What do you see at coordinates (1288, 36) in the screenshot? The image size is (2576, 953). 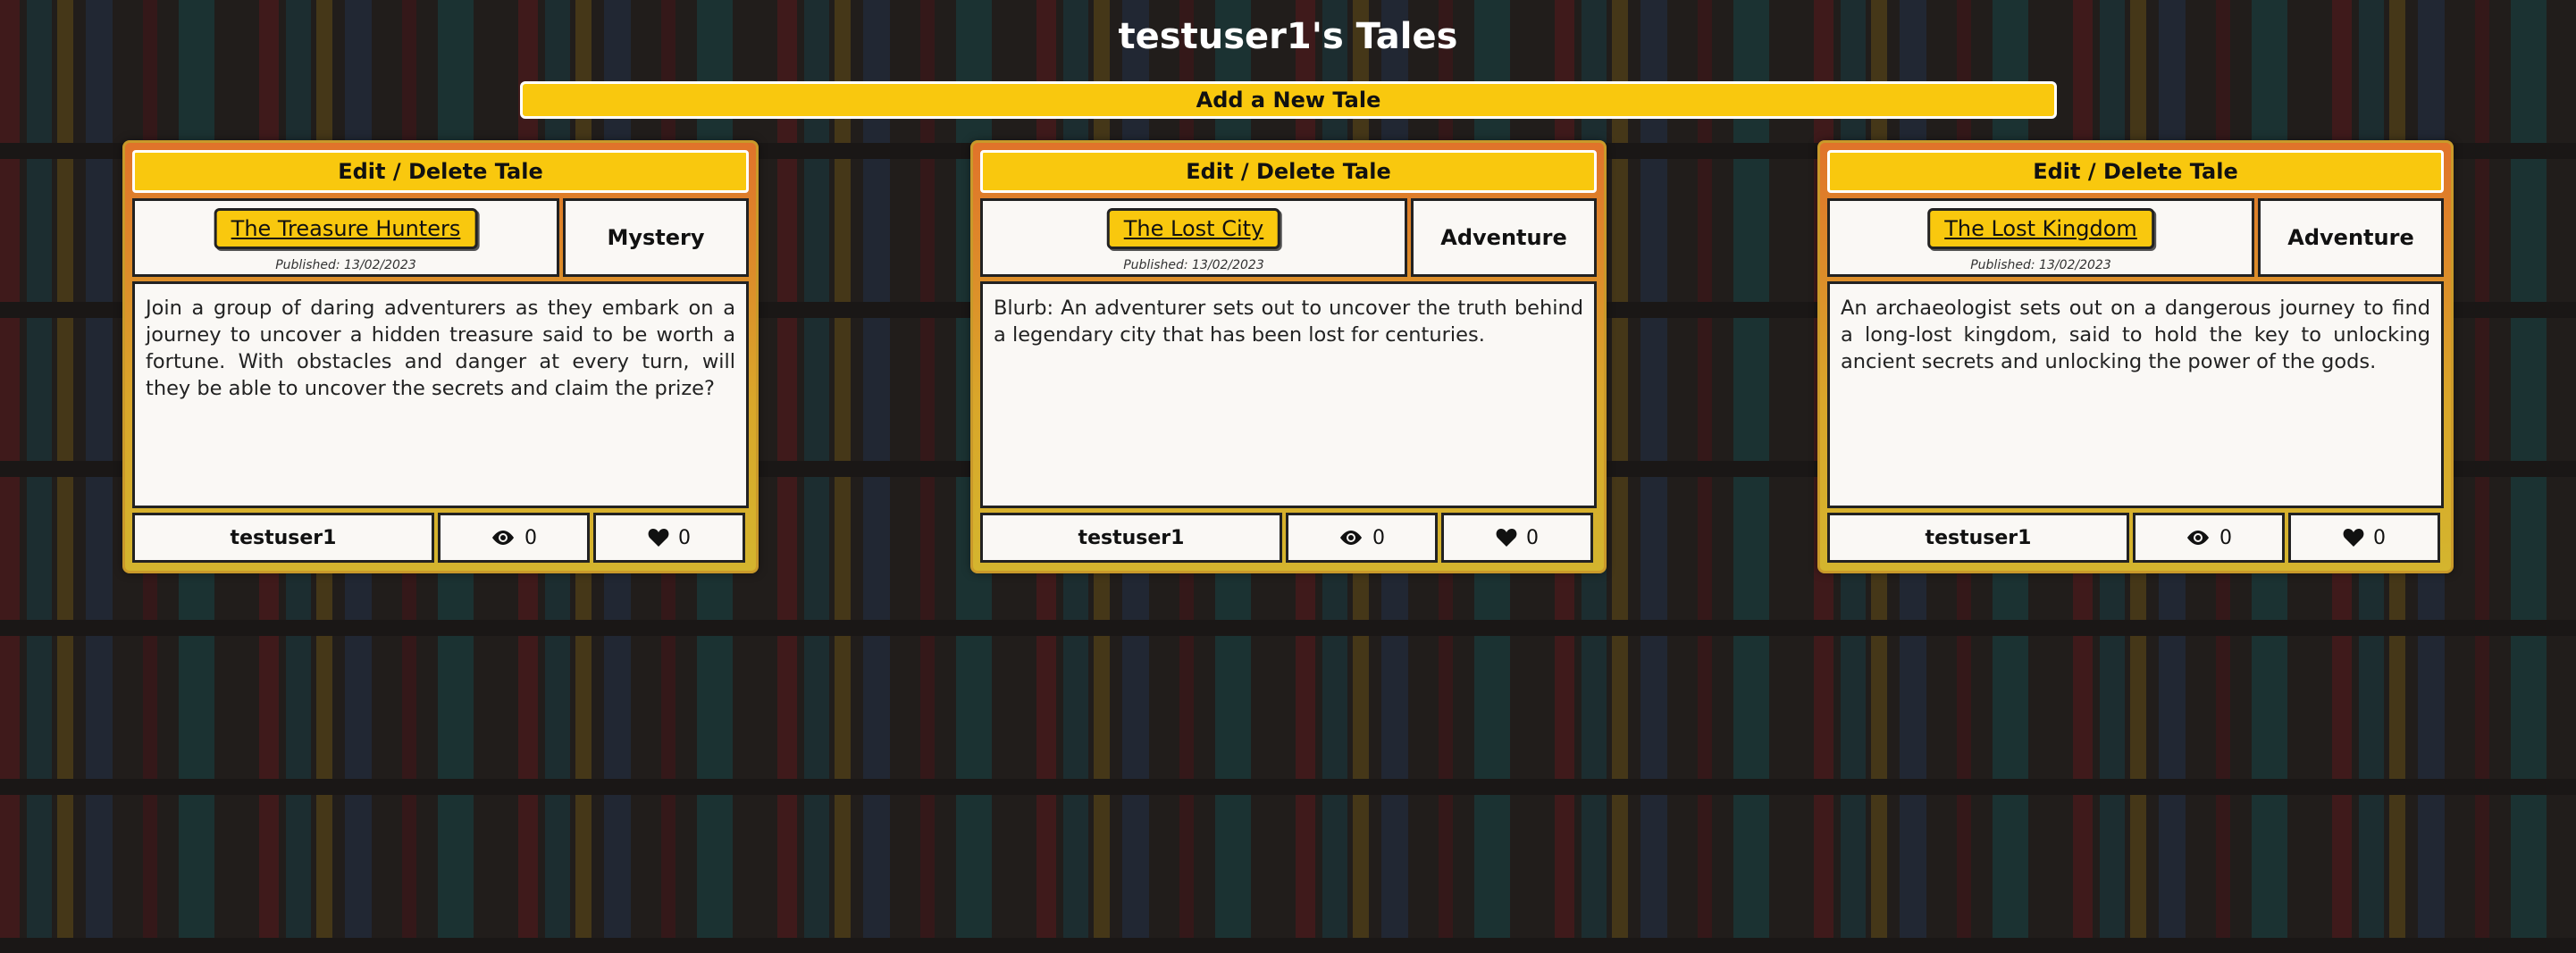 I see `page-title: testuser1's Tales` at bounding box center [1288, 36].